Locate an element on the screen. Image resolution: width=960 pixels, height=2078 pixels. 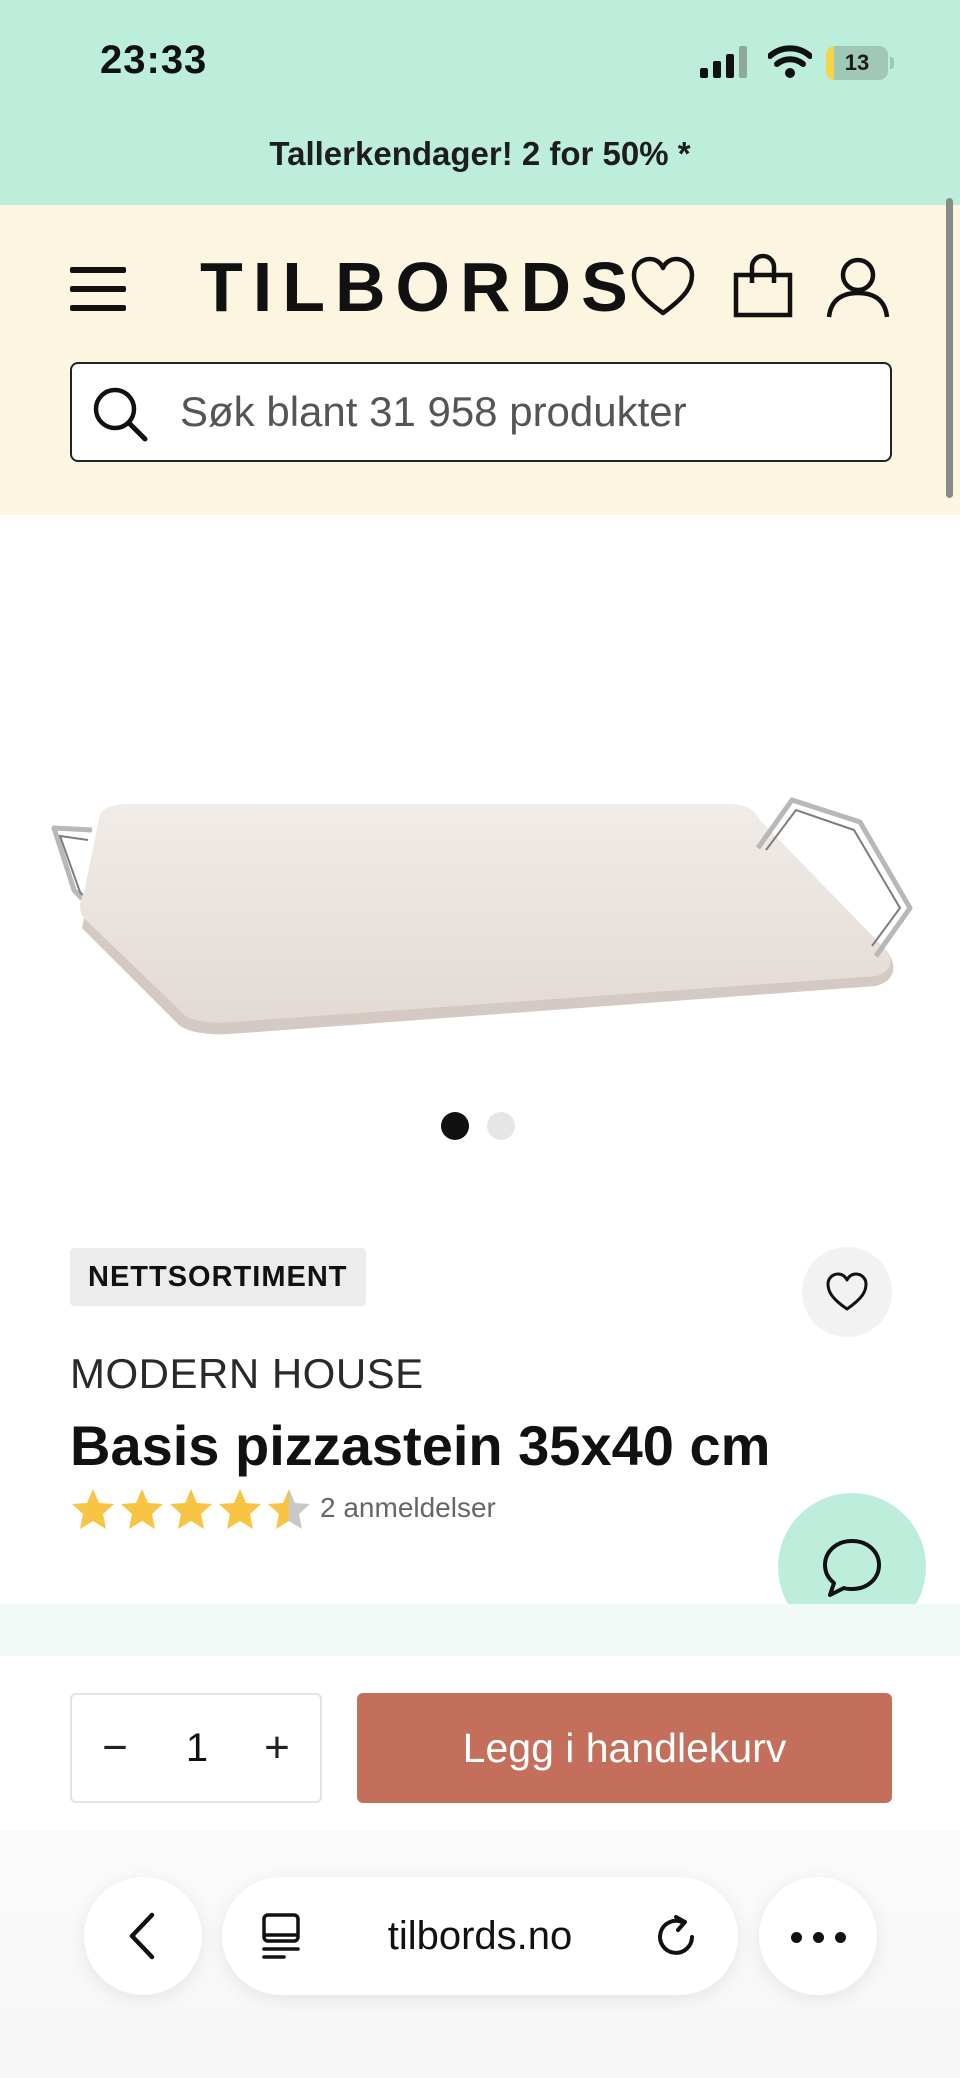
quantity-increase-button: + is located at coordinates (277, 1748).